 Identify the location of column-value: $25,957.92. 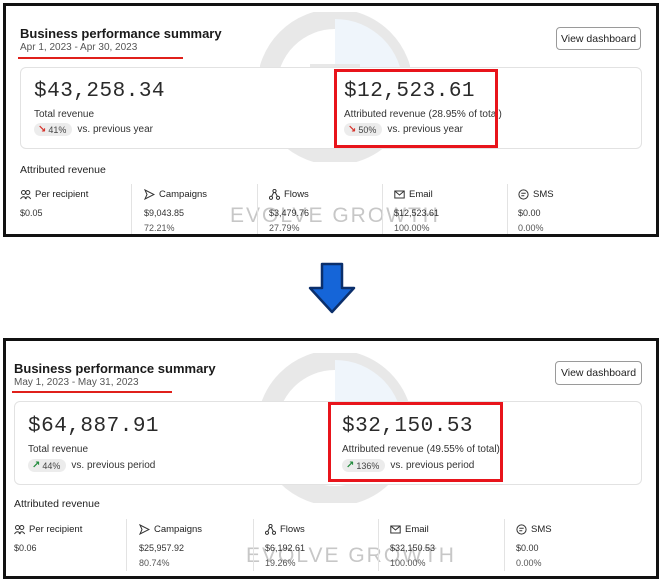
(162, 548).